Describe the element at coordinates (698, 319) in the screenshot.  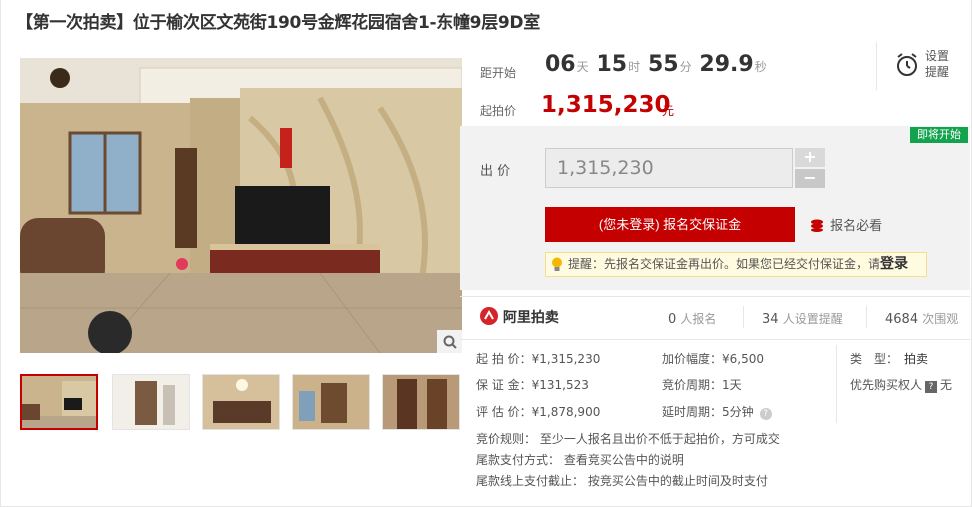
I see `stat-label: 人报名` at that location.